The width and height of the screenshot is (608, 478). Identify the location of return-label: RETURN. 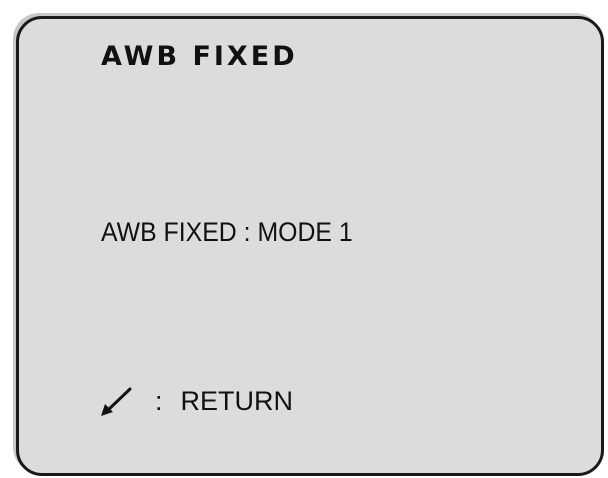
(237, 400).